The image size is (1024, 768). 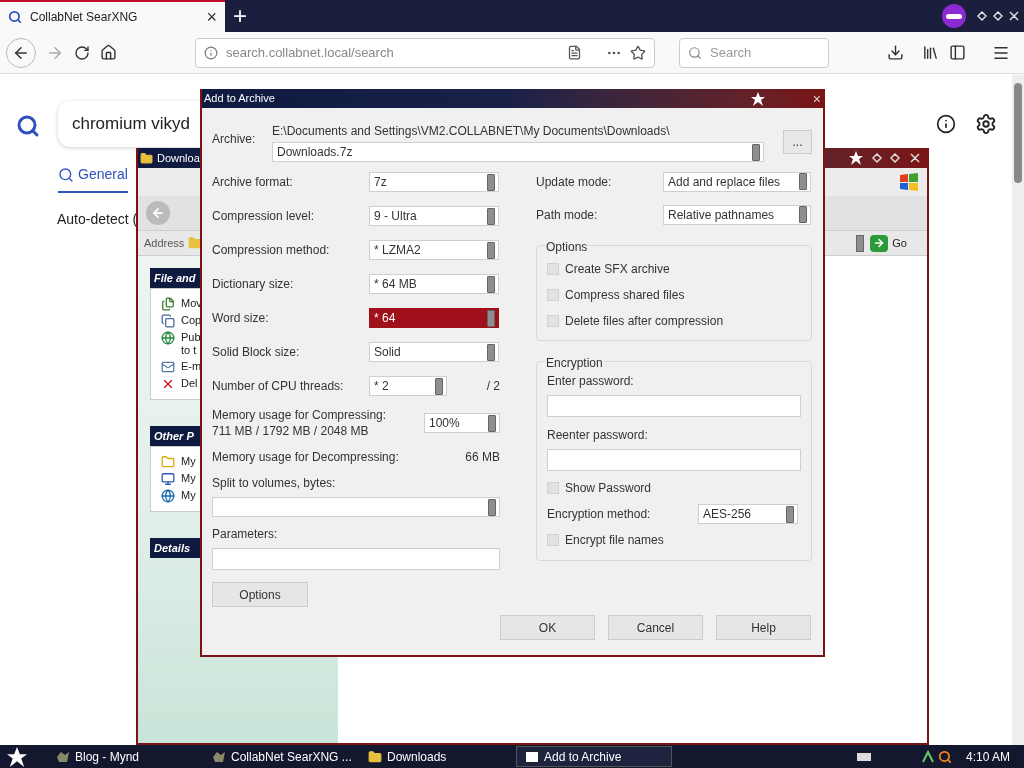 What do you see at coordinates (191, 337) in the screenshot?
I see `task-link: Pub` at bounding box center [191, 337].